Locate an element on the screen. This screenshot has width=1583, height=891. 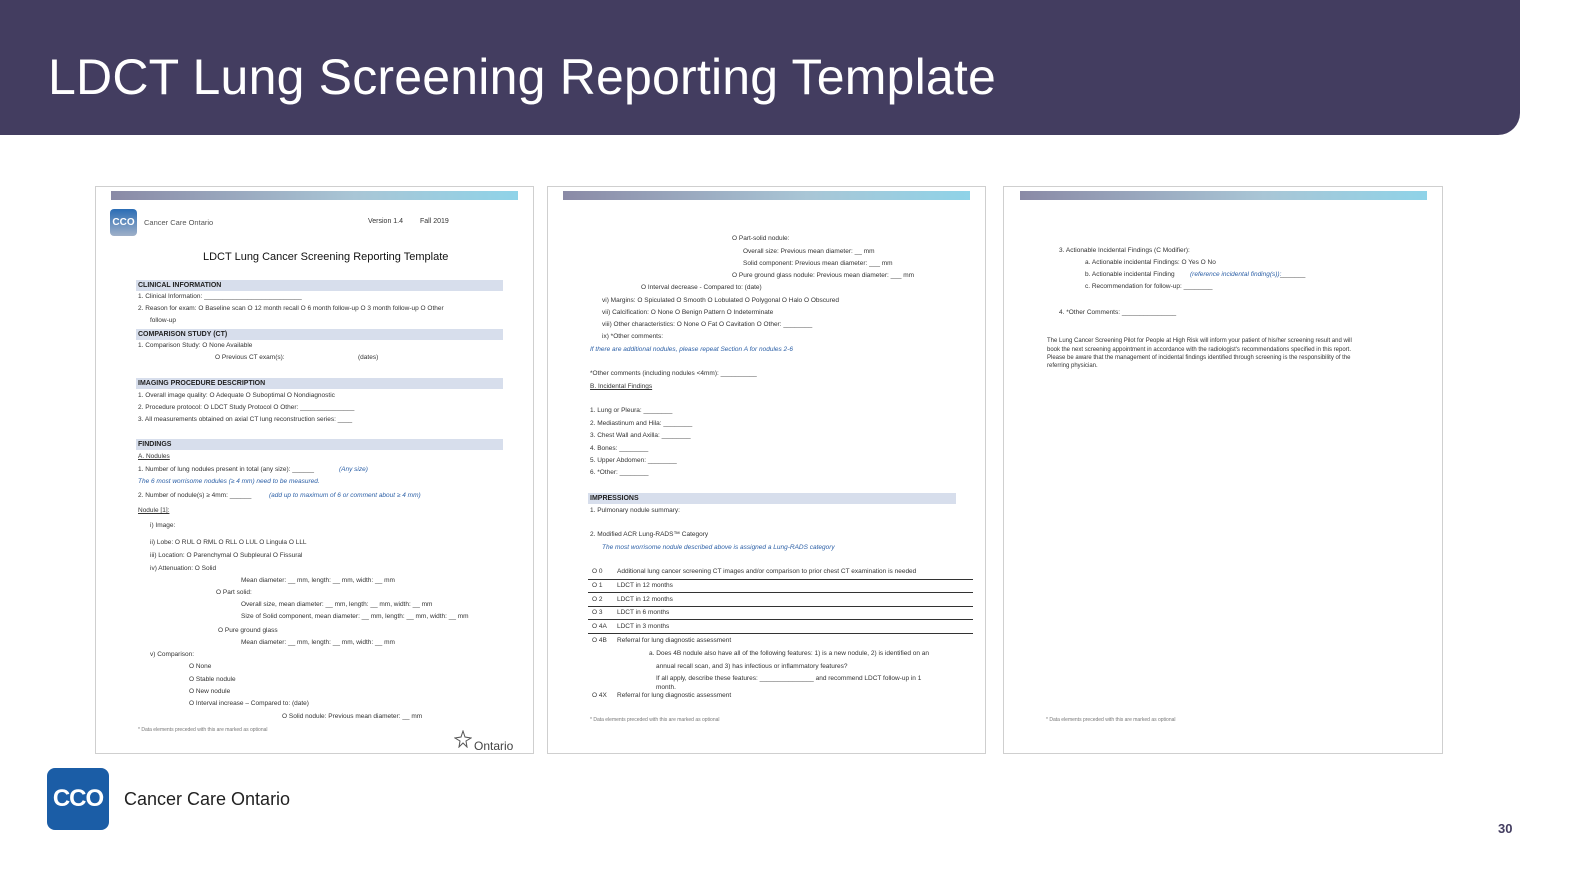
comparison-1b: O Previous CT exam(s): is located at coordinates (250, 357).